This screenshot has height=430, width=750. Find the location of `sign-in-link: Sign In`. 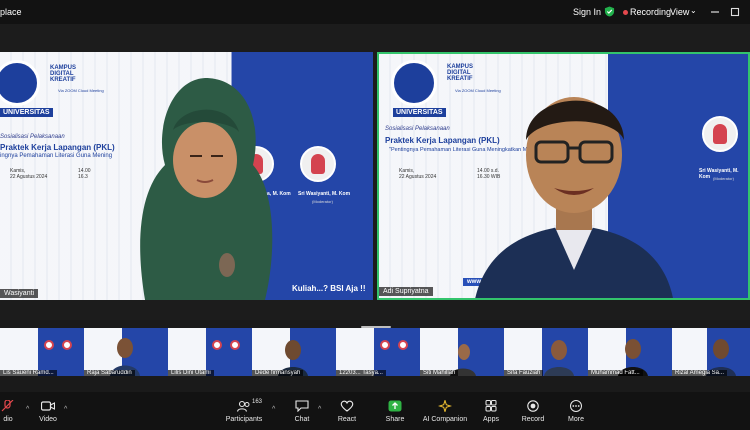

sign-in-link: Sign In is located at coordinates (587, 12).